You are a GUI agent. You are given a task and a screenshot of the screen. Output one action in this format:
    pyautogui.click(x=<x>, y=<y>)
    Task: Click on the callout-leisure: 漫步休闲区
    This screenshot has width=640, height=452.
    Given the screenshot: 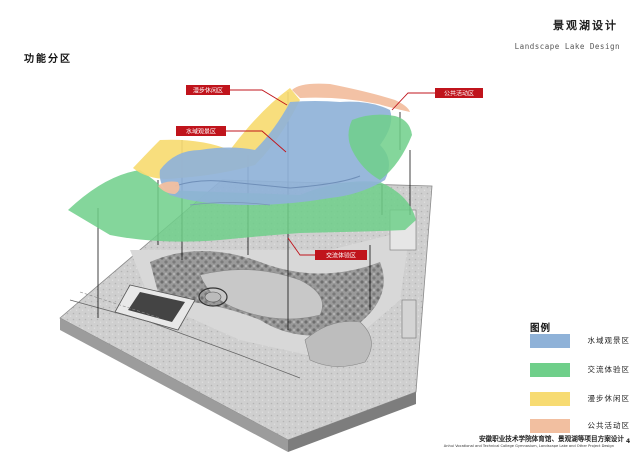 What is the action you would take?
    pyautogui.click(x=208, y=90)
    